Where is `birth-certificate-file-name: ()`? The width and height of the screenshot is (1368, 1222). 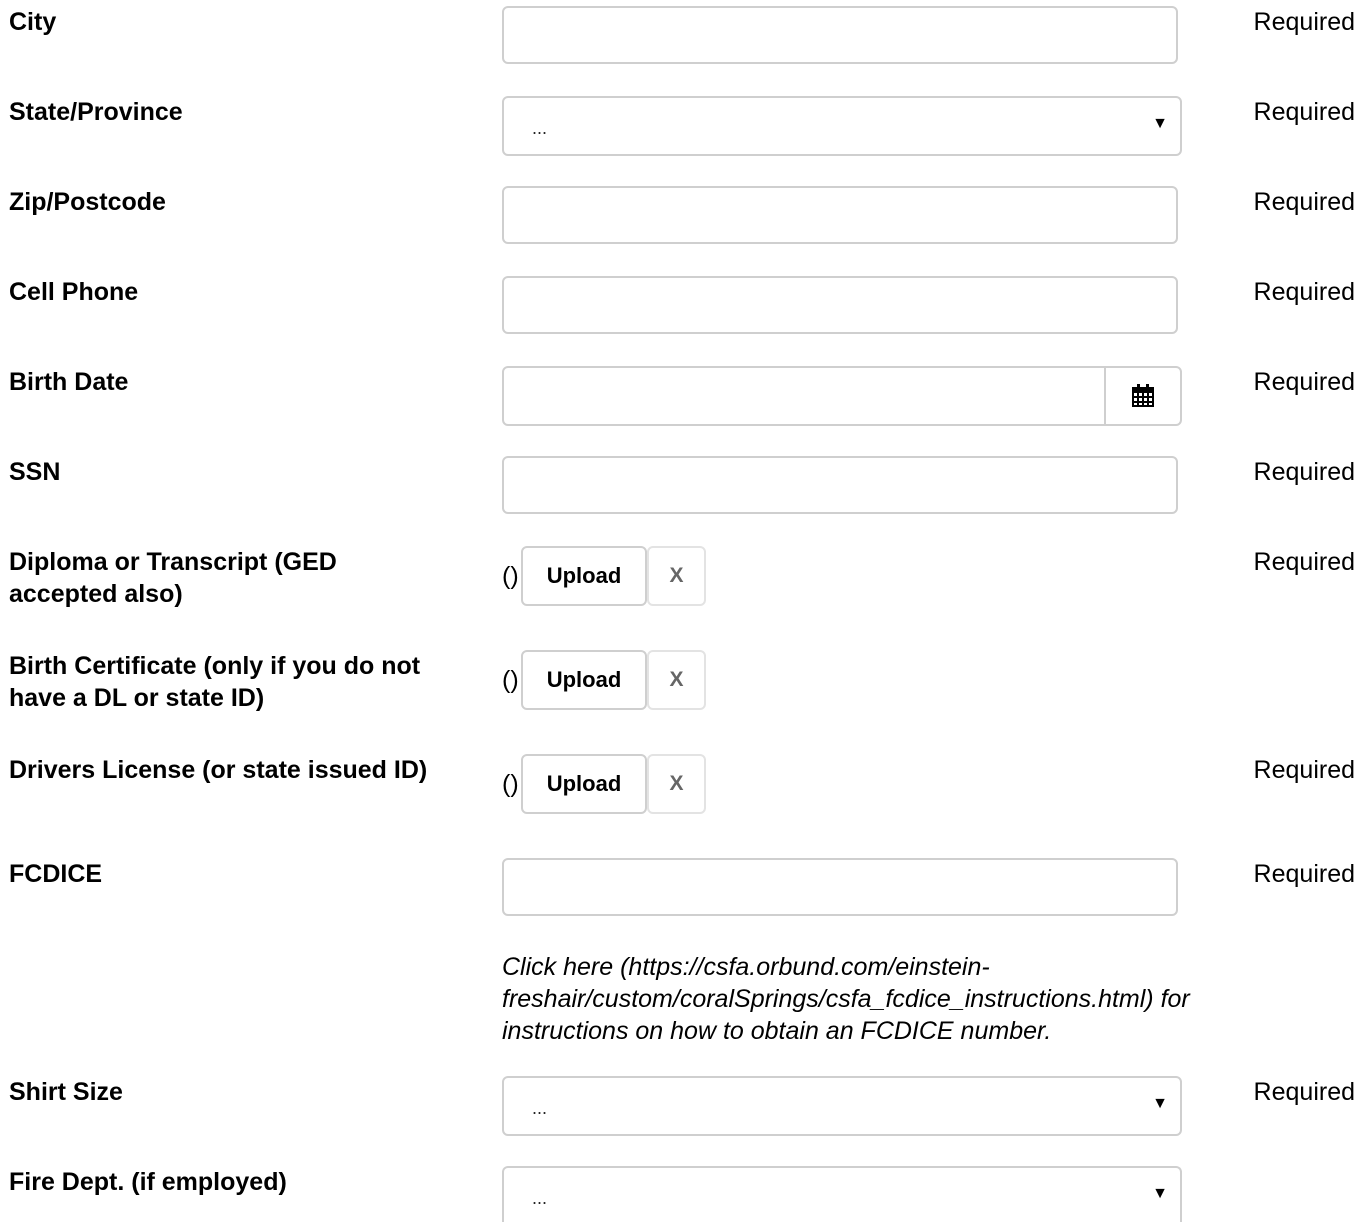 birth-certificate-file-name: () is located at coordinates (510, 680).